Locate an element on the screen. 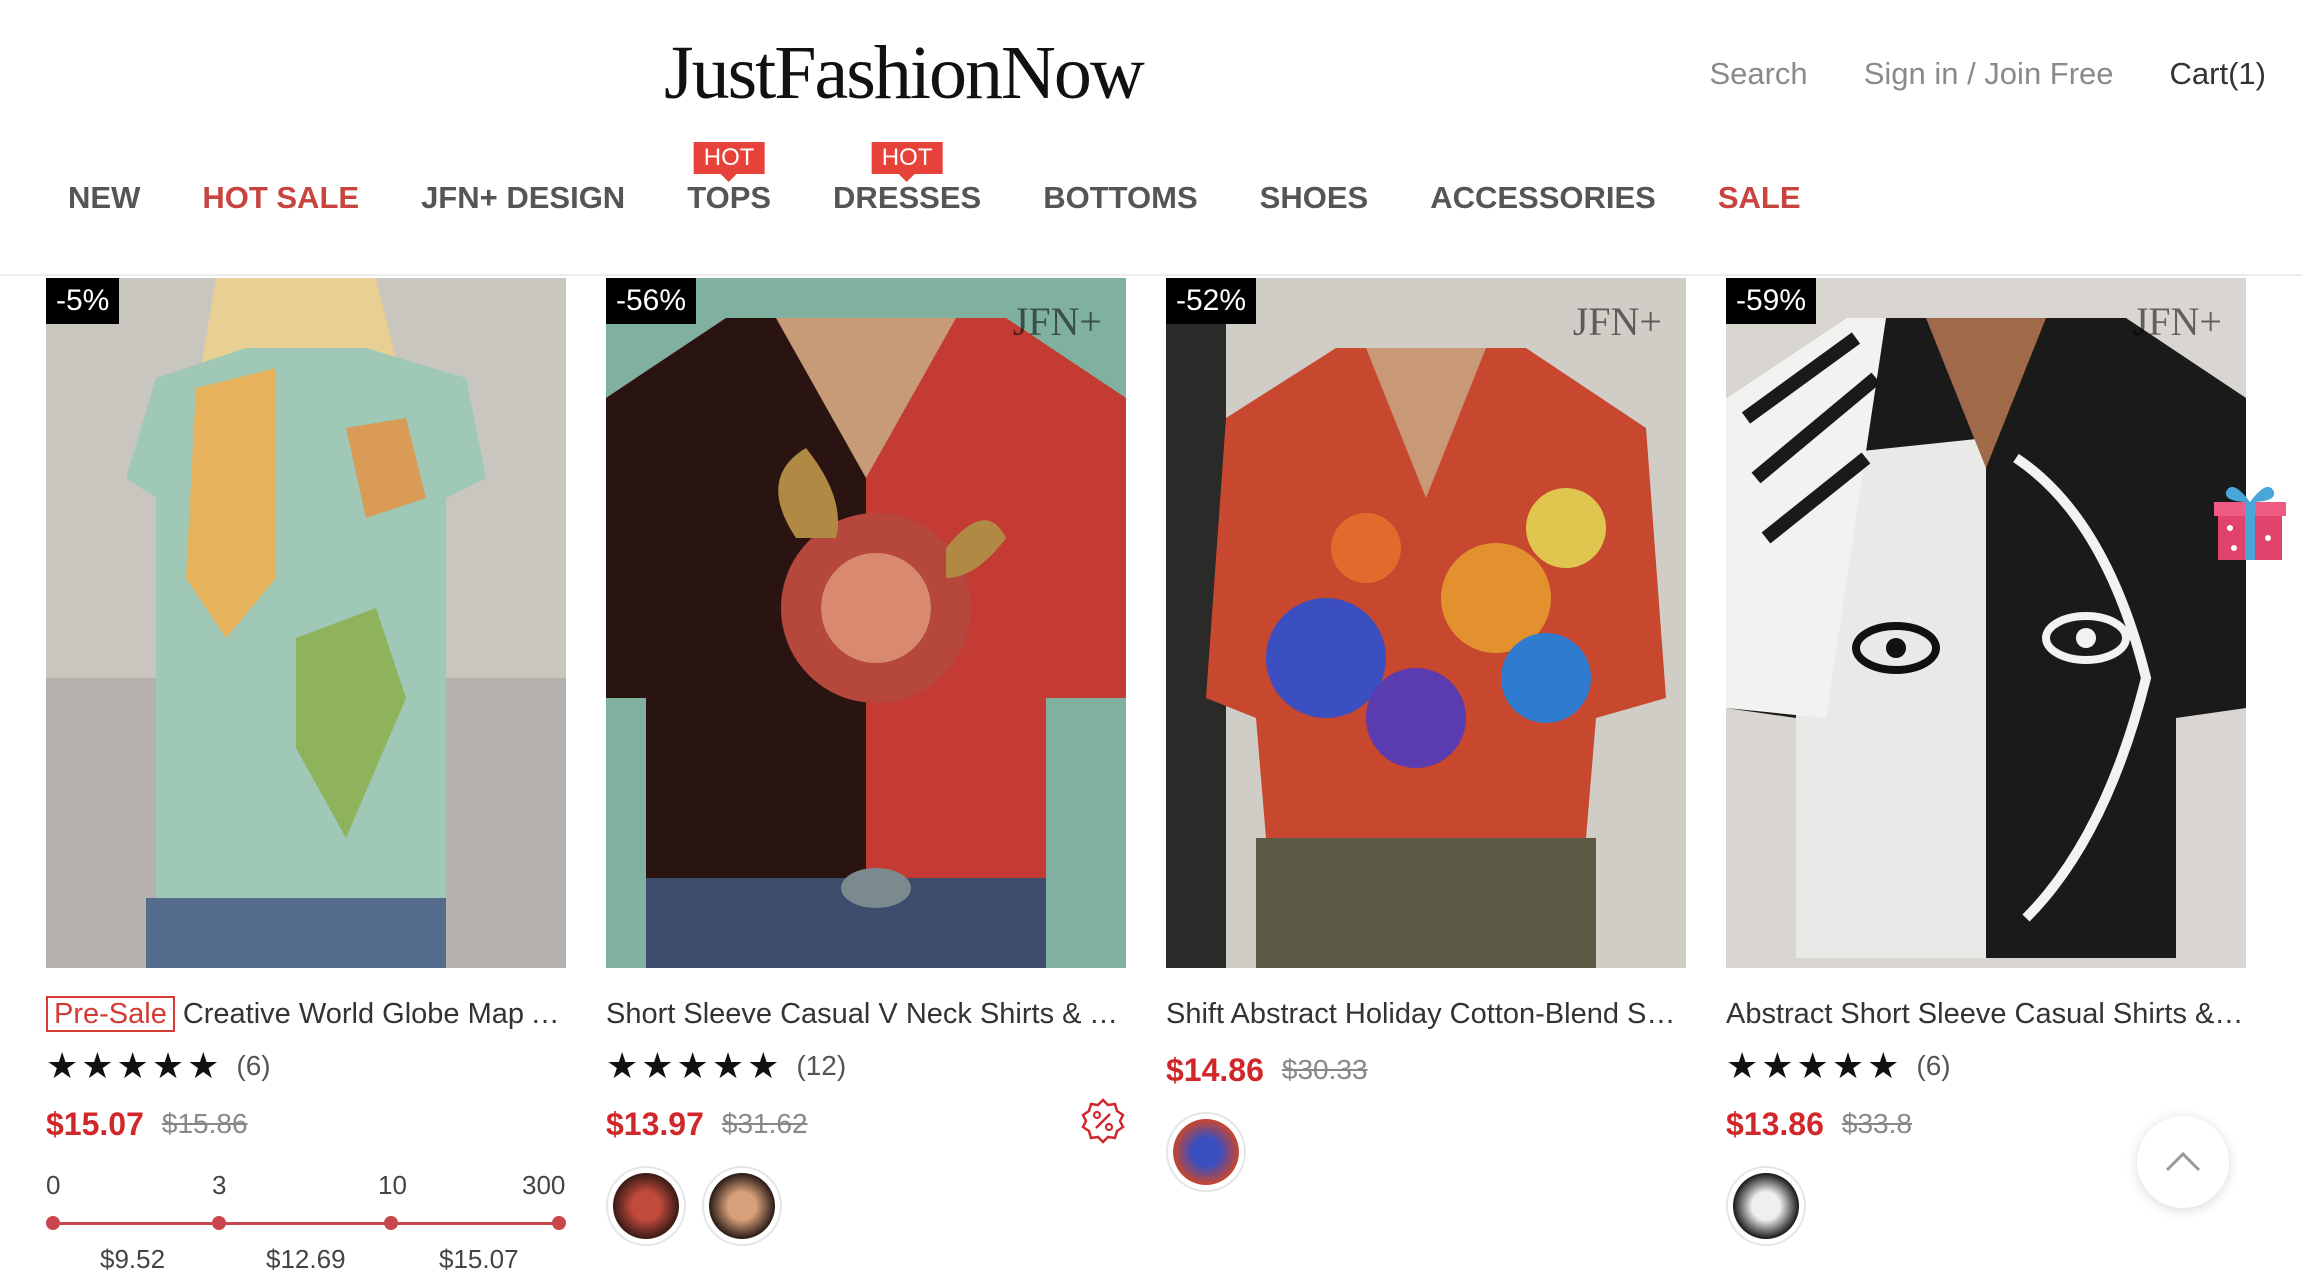 The height and width of the screenshot is (1276, 2302). tier-quantity: 0 is located at coordinates (53, 1185).